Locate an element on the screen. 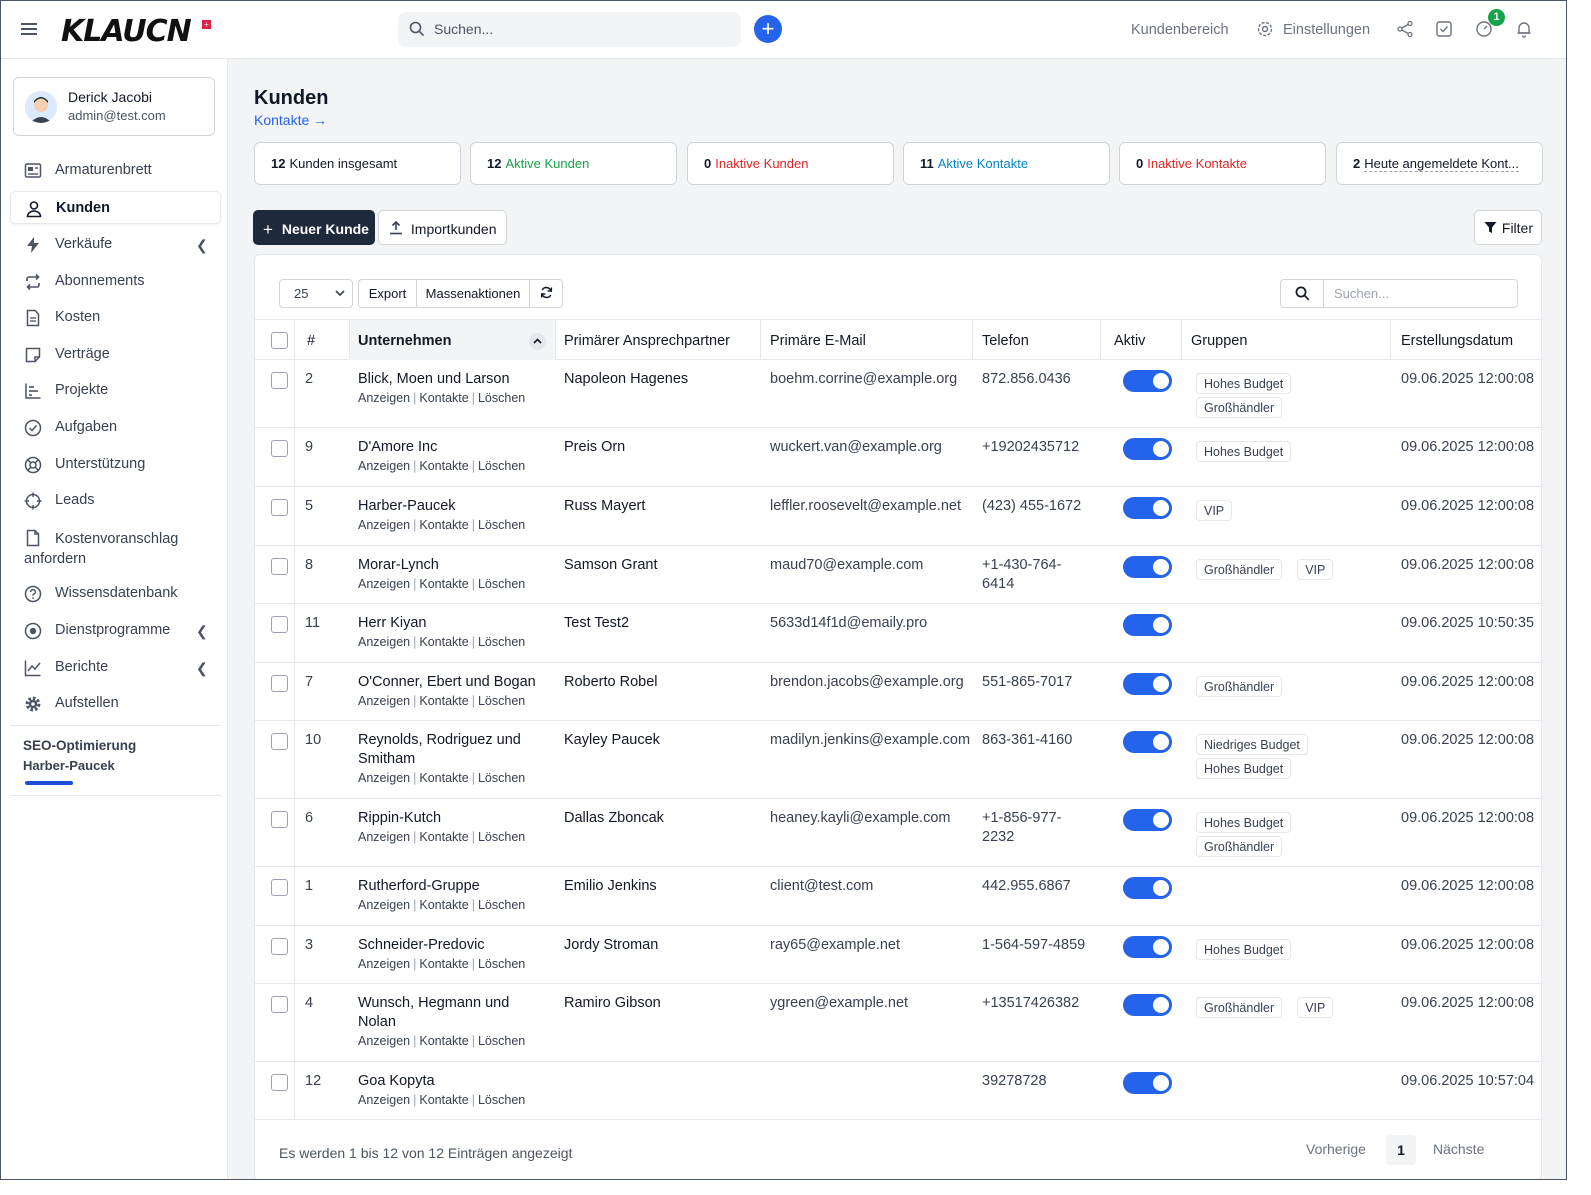 This screenshot has width=1591, height=1195. sidebar-item-support: Unterstützung is located at coordinates (115, 464).